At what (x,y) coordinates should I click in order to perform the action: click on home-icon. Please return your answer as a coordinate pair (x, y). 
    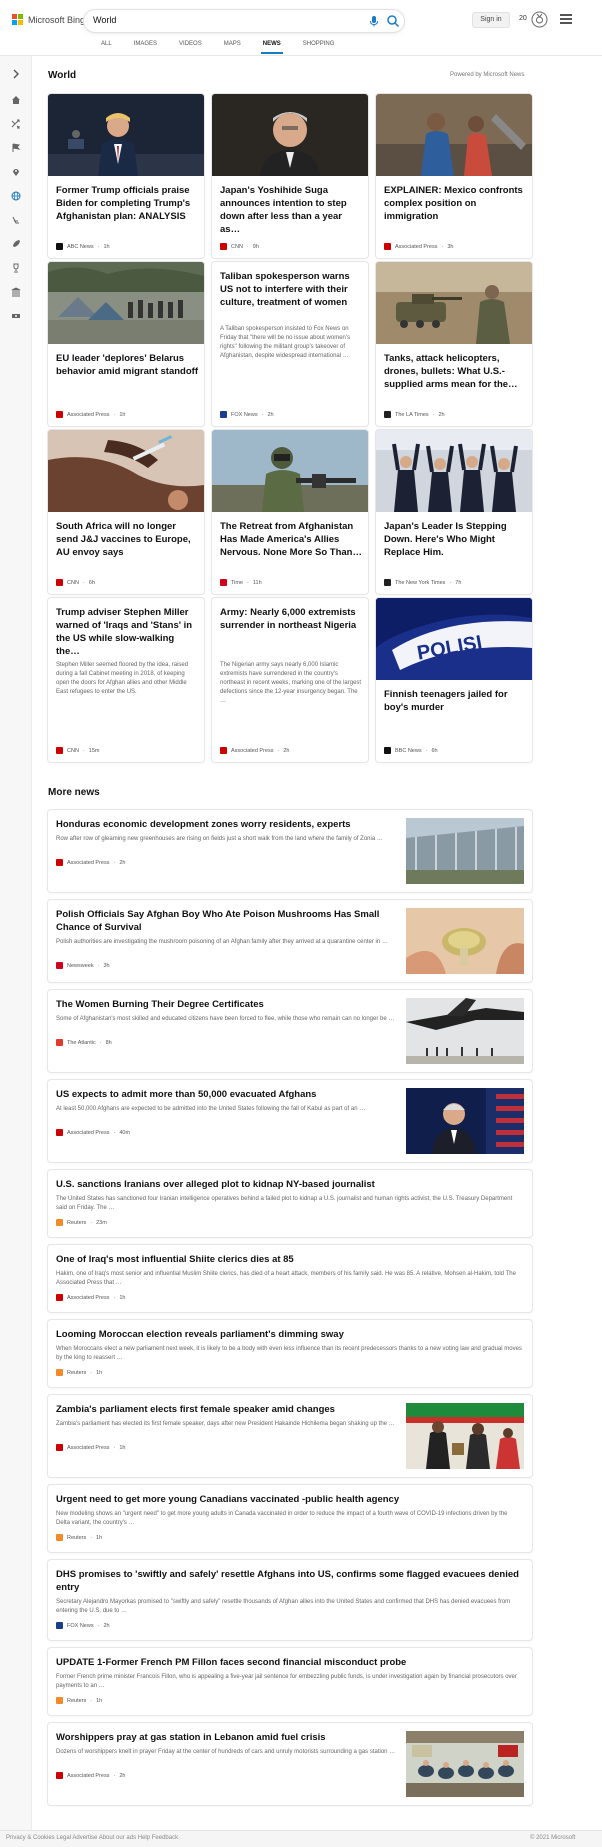
    Looking at the image, I should click on (16, 100).